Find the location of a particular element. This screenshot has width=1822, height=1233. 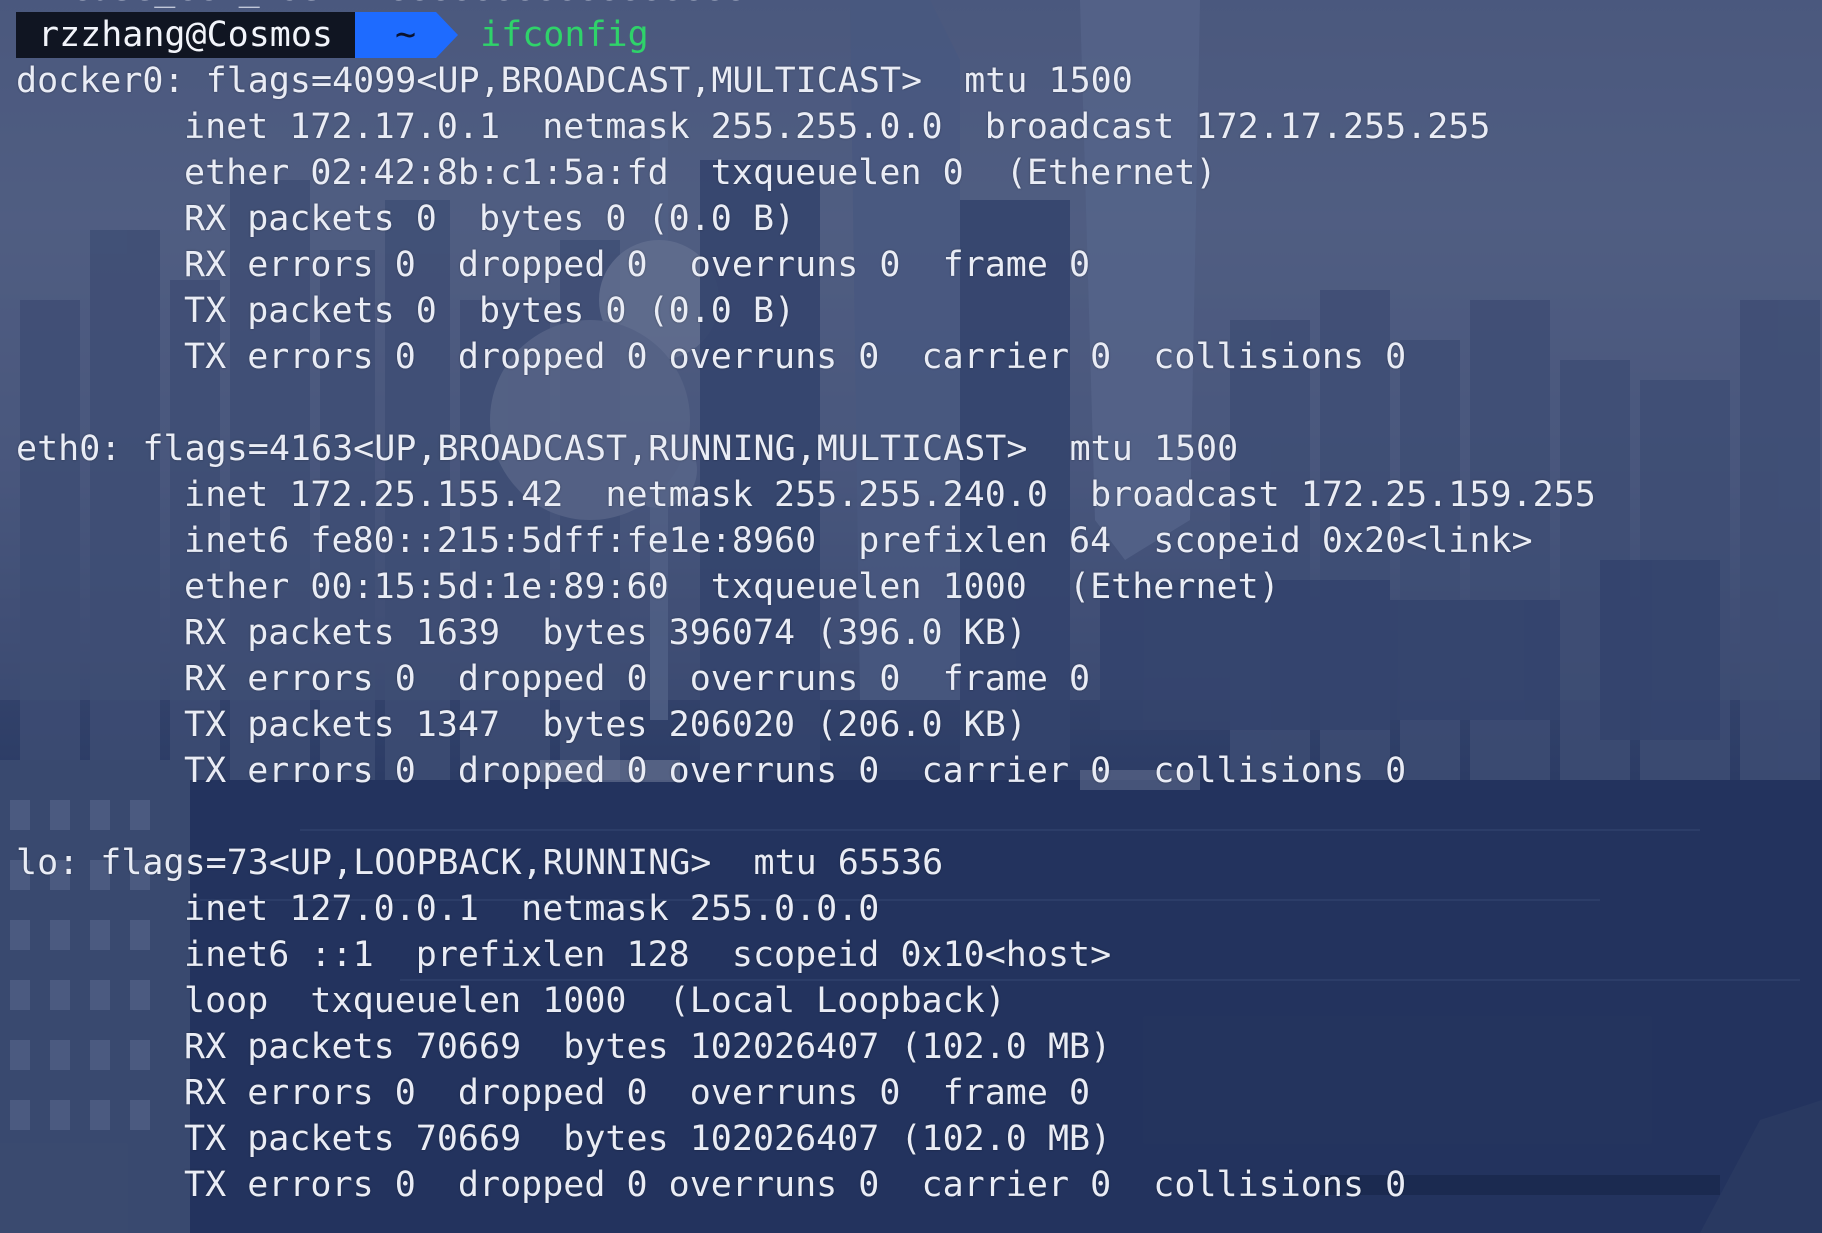

interface-detail-line: loop txqueuelen 1000 (Local Loopback) is located at coordinates (595, 1001).